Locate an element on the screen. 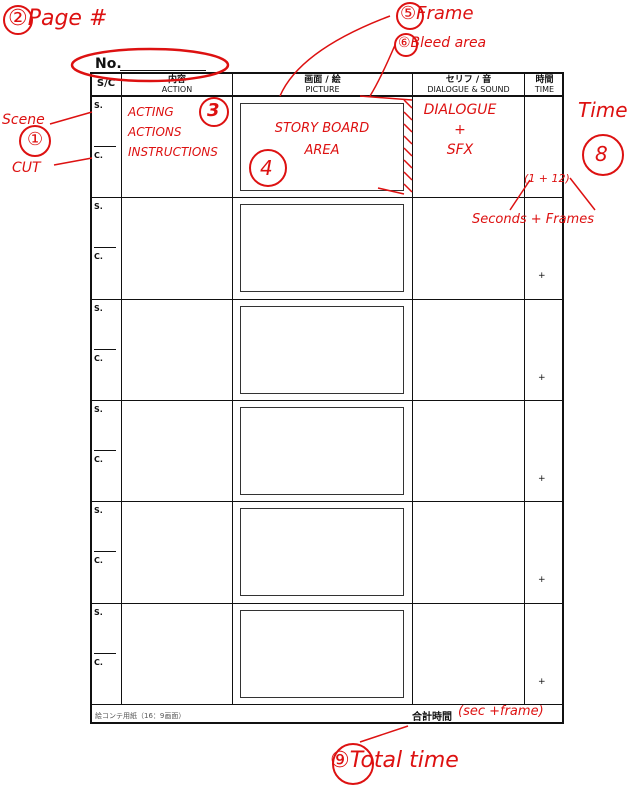  annotation-time: Time is located at coordinates (603, 110).